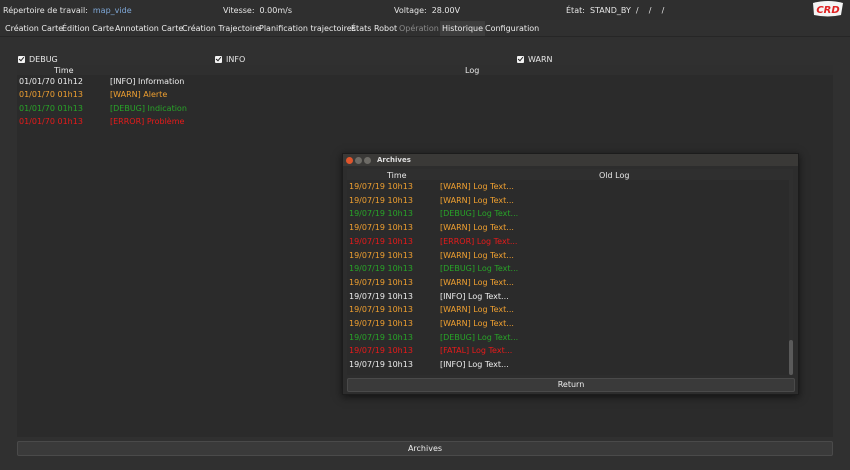 This screenshot has height=470, width=850. What do you see at coordinates (419, 28) in the screenshot?
I see `tab-operation: Opération` at bounding box center [419, 28].